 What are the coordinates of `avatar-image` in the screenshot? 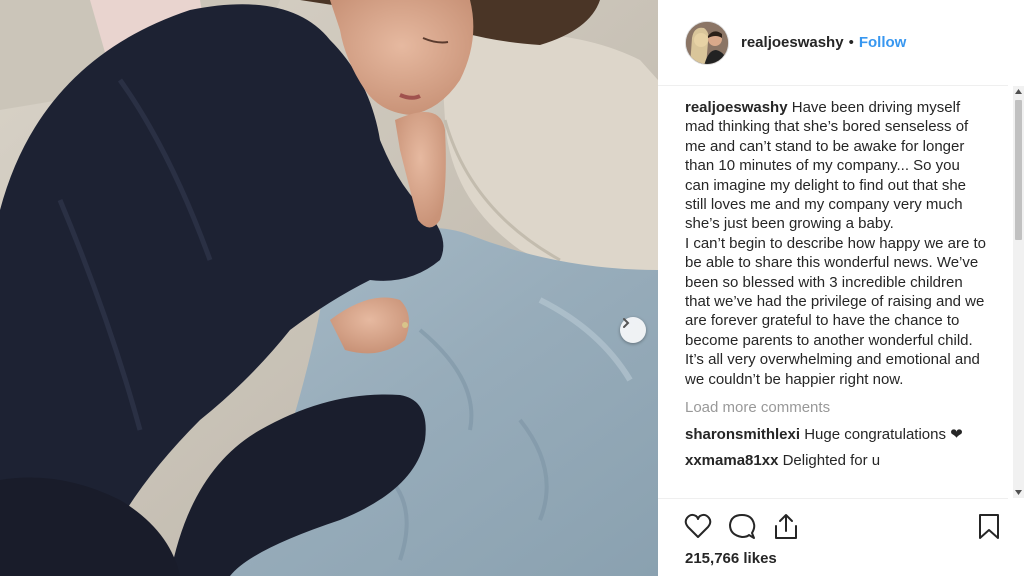 It's located at (707, 42).